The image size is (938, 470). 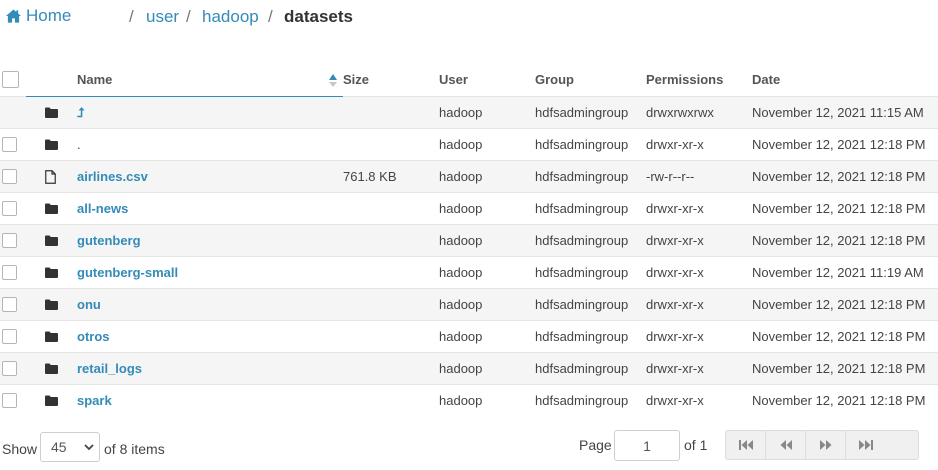 I want to click on breadcrumb-hadoop: hadoop, so click(x=230, y=17).